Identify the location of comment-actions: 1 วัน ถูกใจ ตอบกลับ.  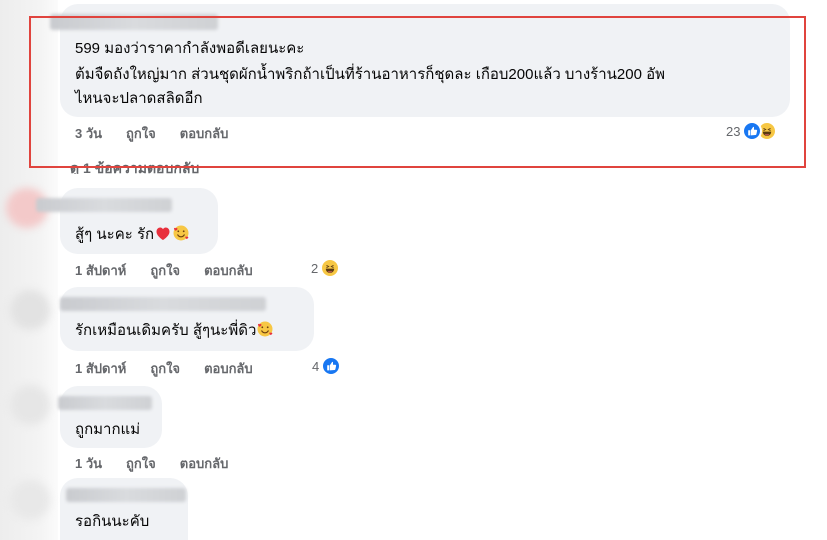
(151, 463).